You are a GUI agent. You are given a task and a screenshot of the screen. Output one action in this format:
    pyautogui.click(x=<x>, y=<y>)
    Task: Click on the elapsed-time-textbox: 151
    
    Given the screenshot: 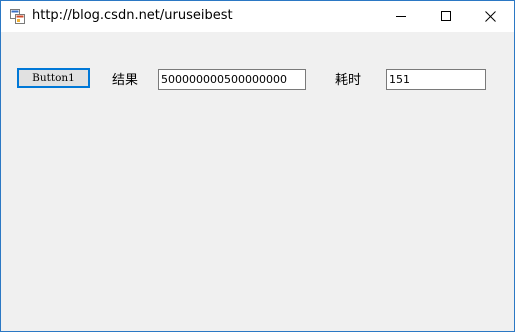 What is the action you would take?
    pyautogui.click(x=436, y=79)
    